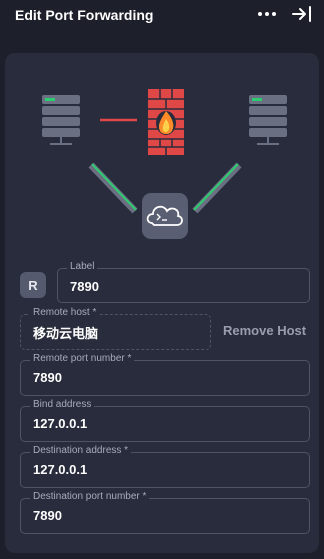  I want to click on remote-server-icon, so click(268, 120).